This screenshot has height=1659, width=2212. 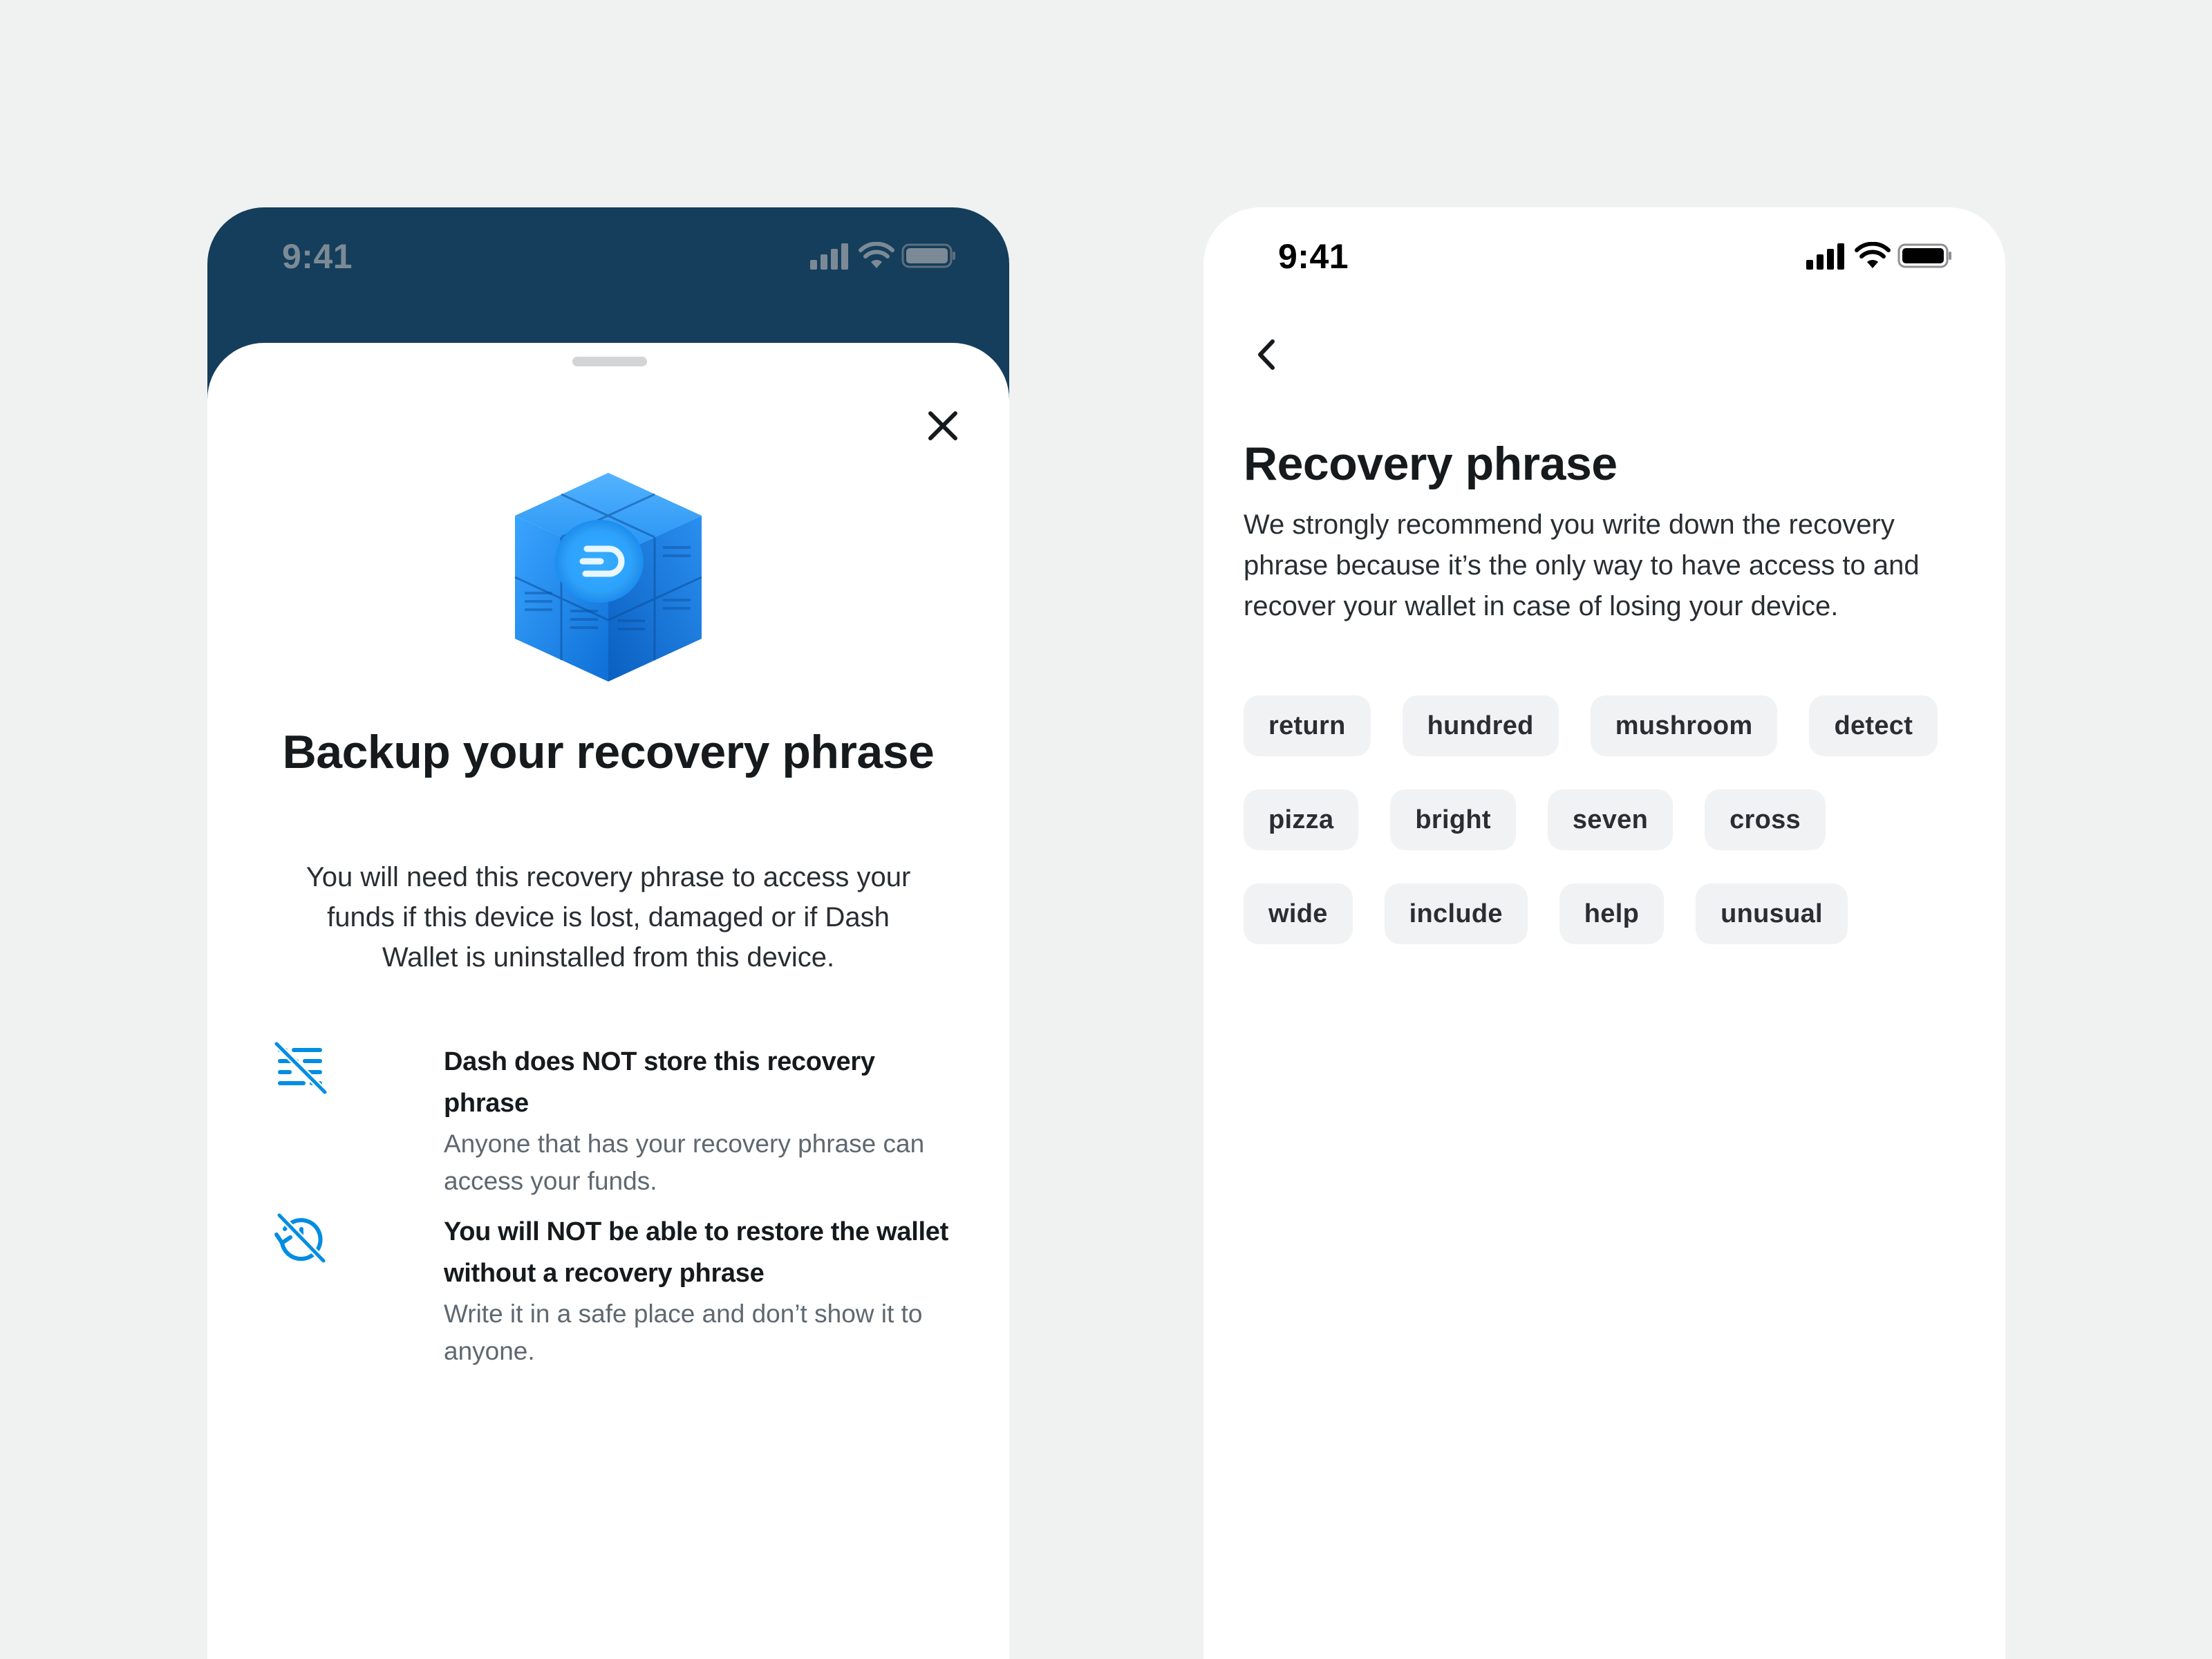 What do you see at coordinates (1298, 913) in the screenshot?
I see `word-chip: wide` at bounding box center [1298, 913].